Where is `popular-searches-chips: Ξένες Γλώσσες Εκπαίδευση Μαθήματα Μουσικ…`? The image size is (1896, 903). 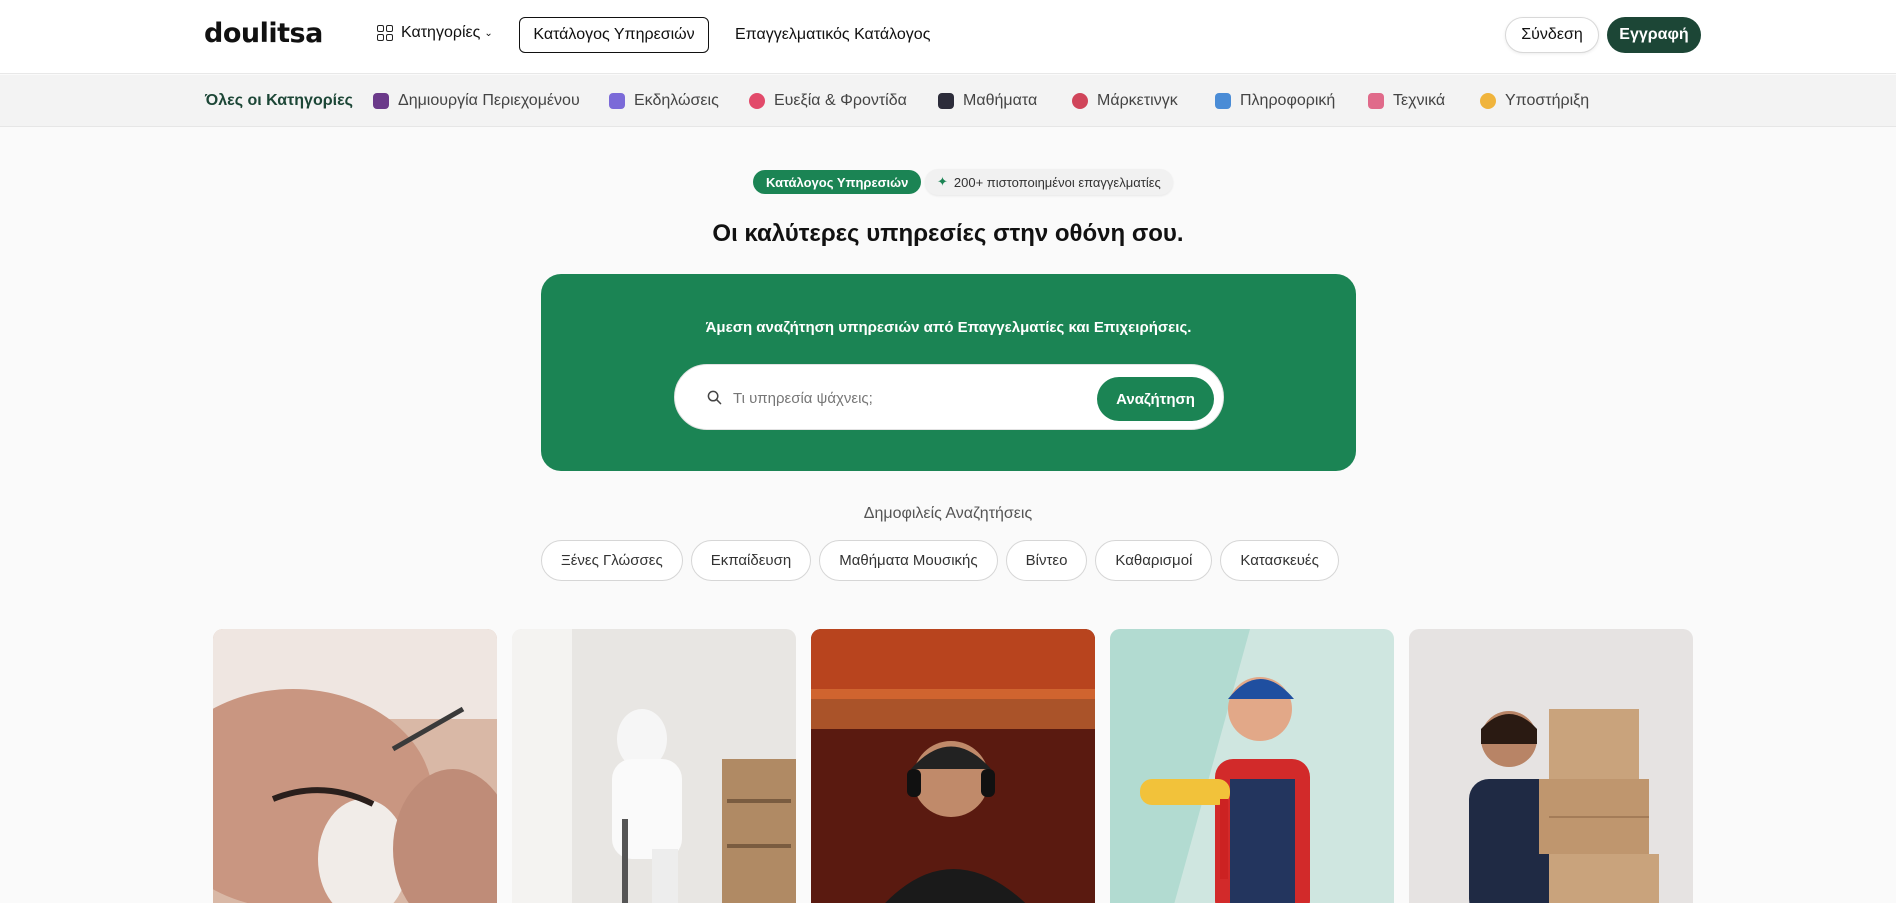
popular-searches-chips: Ξένες Γλώσσες Εκπαίδευση Μαθήματα Μουσικ… is located at coordinates (940, 560).